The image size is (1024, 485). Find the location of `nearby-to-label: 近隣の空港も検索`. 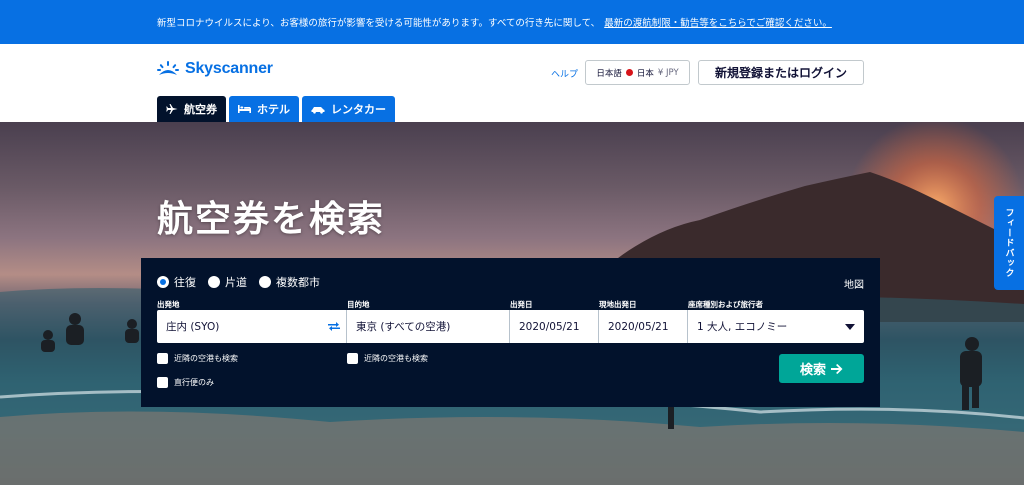

nearby-to-label: 近隣の空港も検索 is located at coordinates (396, 358).